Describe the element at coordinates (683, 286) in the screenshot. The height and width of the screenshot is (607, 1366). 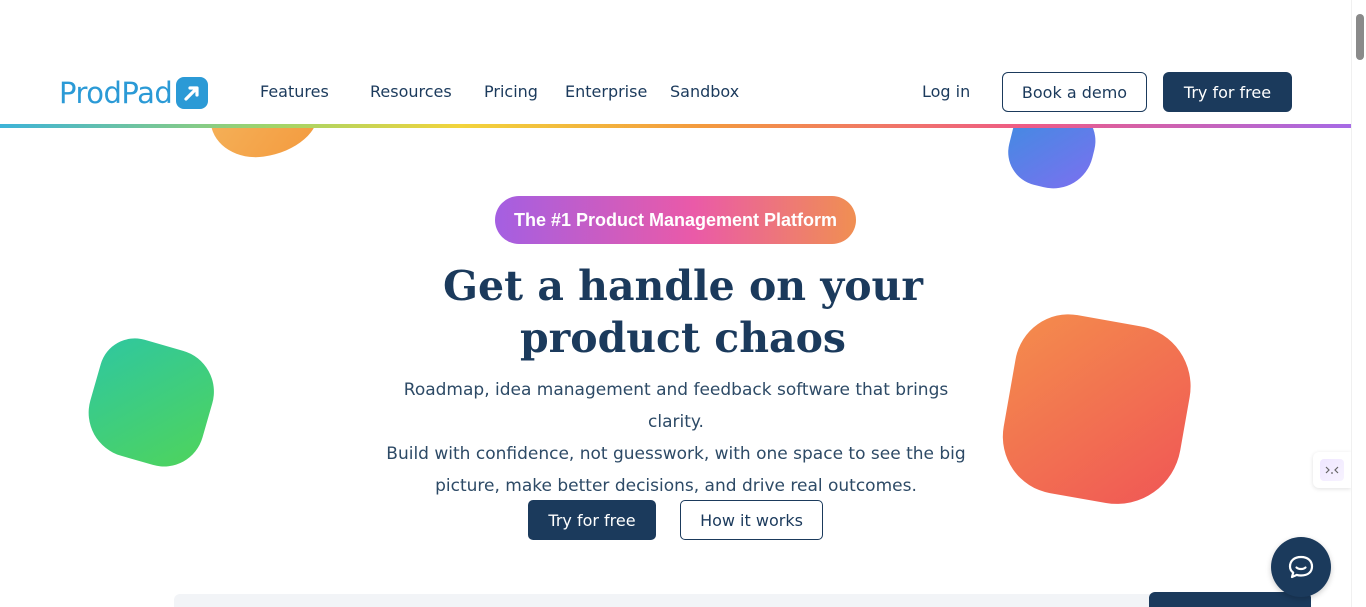
I see `headline-line-1: Get a handle on your` at that location.